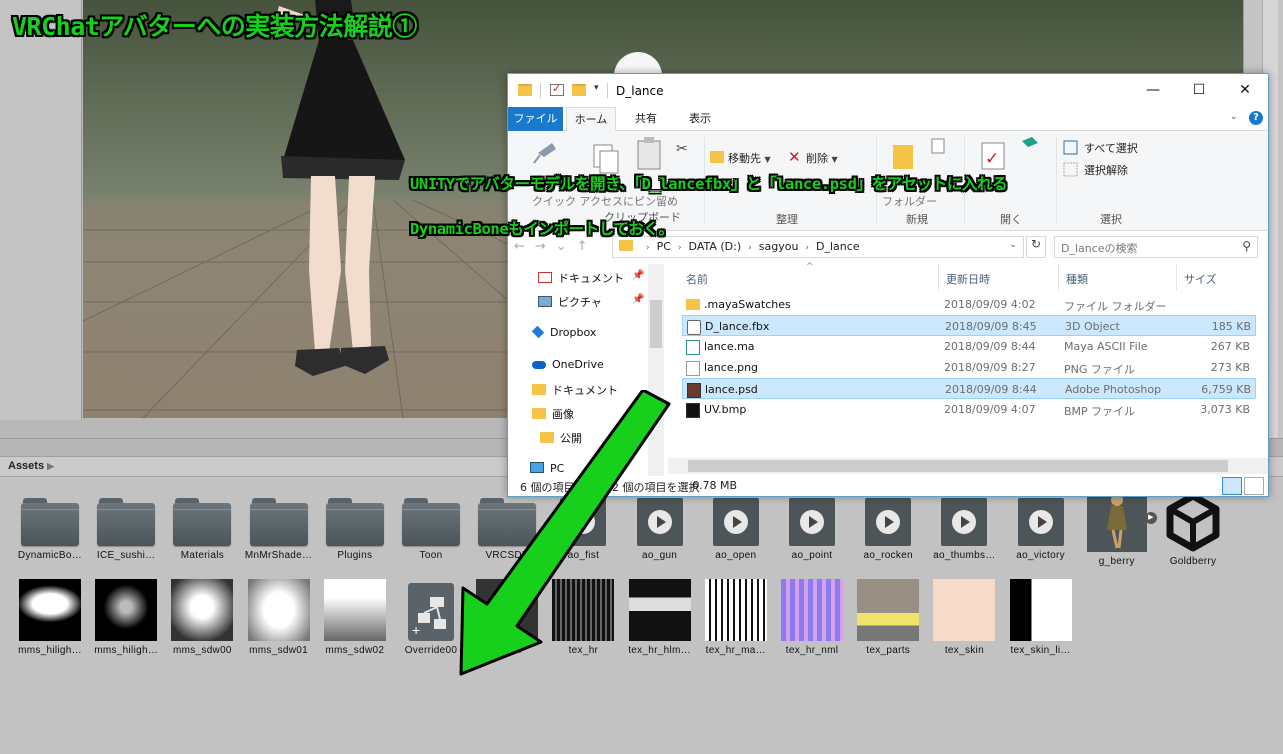 This screenshot has height=754, width=1283. Describe the element at coordinates (888, 555) in the screenshot. I see `asset-label: ao_rocken` at that location.